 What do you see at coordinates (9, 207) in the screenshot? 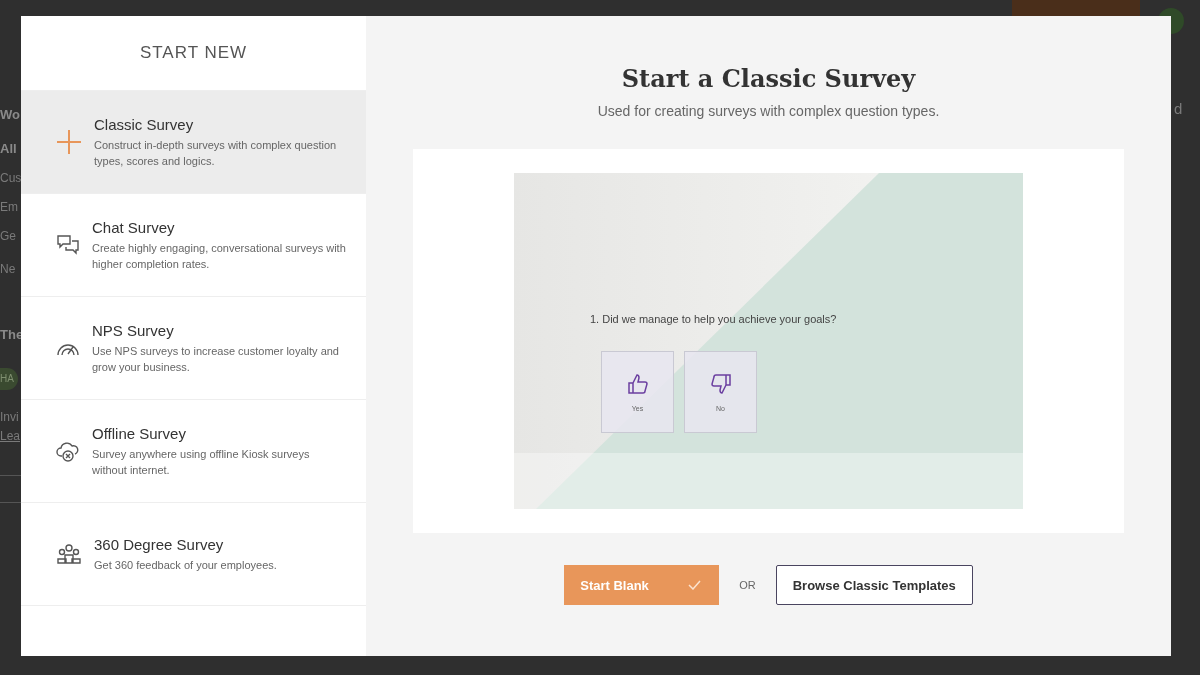
I see `page-text: Em` at bounding box center [9, 207].